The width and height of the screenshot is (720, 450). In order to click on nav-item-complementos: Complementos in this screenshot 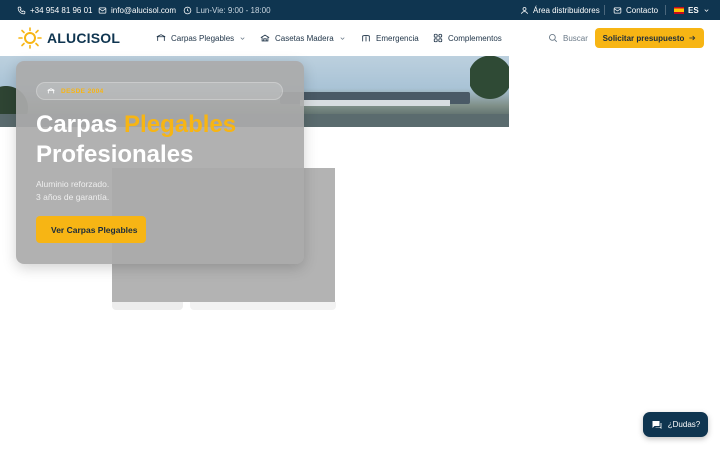, I will do `click(467, 38)`.